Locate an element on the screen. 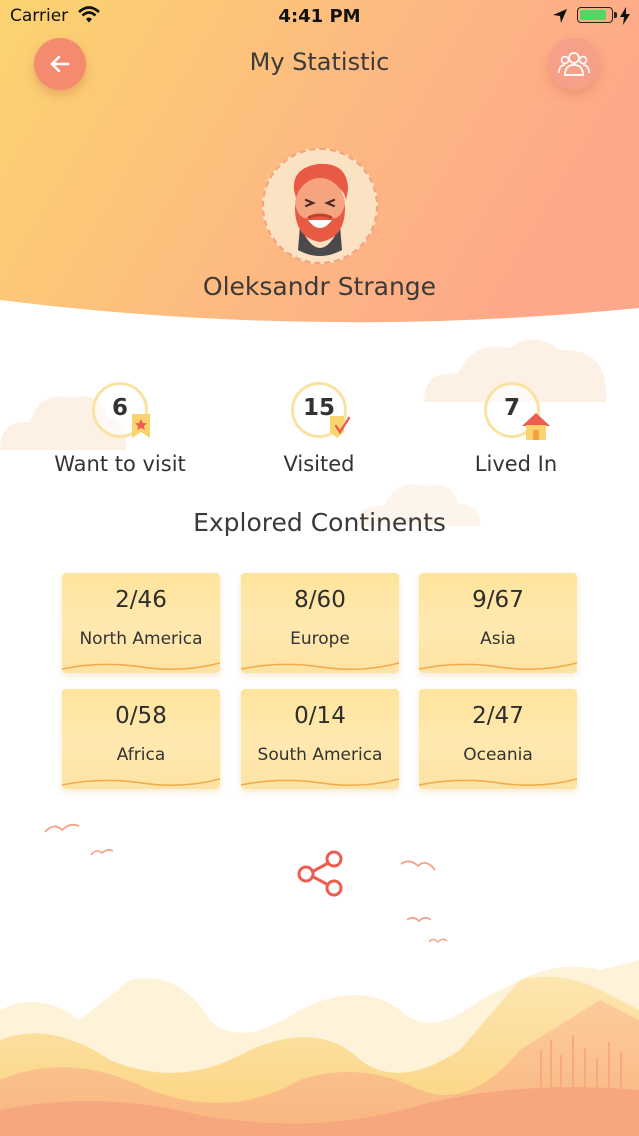  continent-card-north-america: 2/46 North America is located at coordinates (141, 623).